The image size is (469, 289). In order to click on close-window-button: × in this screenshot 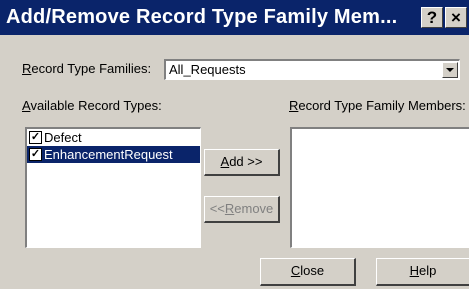, I will do `click(456, 17)`.